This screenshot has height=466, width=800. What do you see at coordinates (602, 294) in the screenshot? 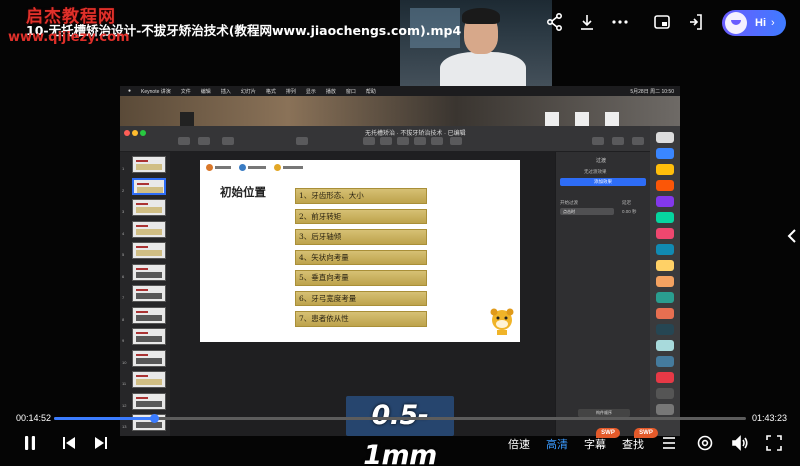
I see `inspector-panel: 过渡 无过渡效果 添加效果 开始过渡 延迟 点击时 0.00 秒 构件顺序` at bounding box center [602, 294].